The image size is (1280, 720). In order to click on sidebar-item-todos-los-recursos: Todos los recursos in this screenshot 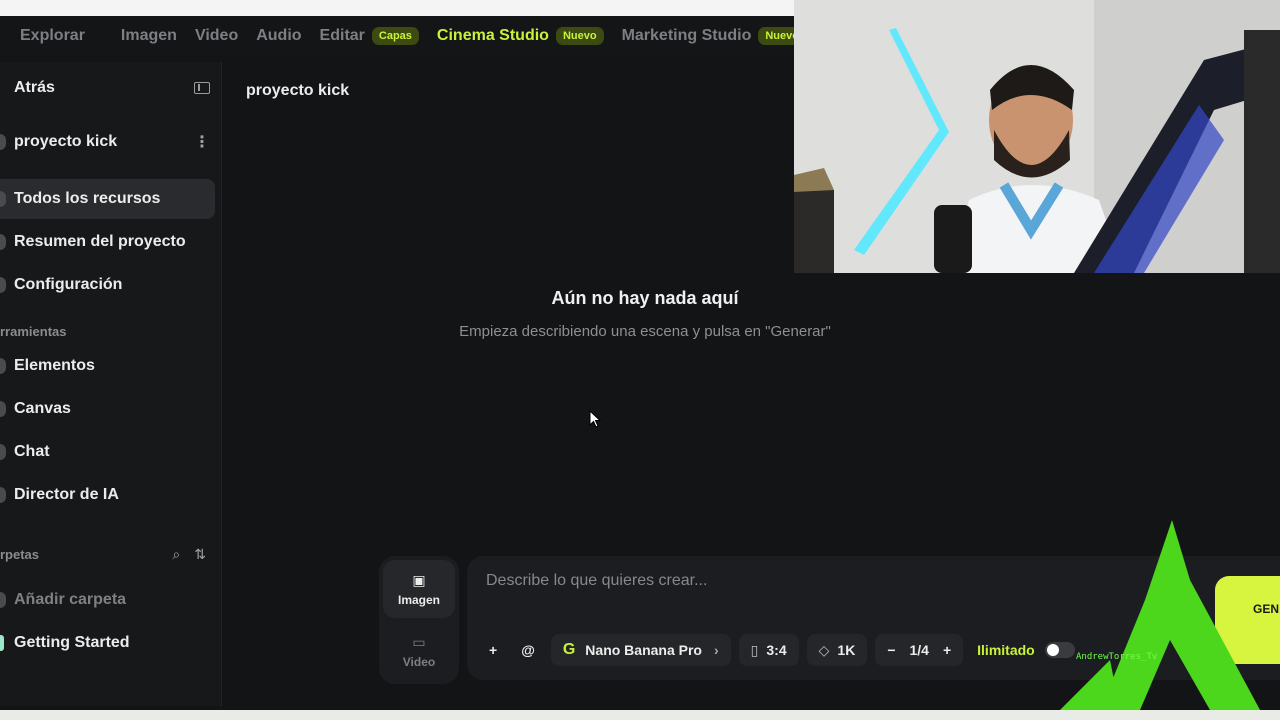, I will do `click(107, 199)`.